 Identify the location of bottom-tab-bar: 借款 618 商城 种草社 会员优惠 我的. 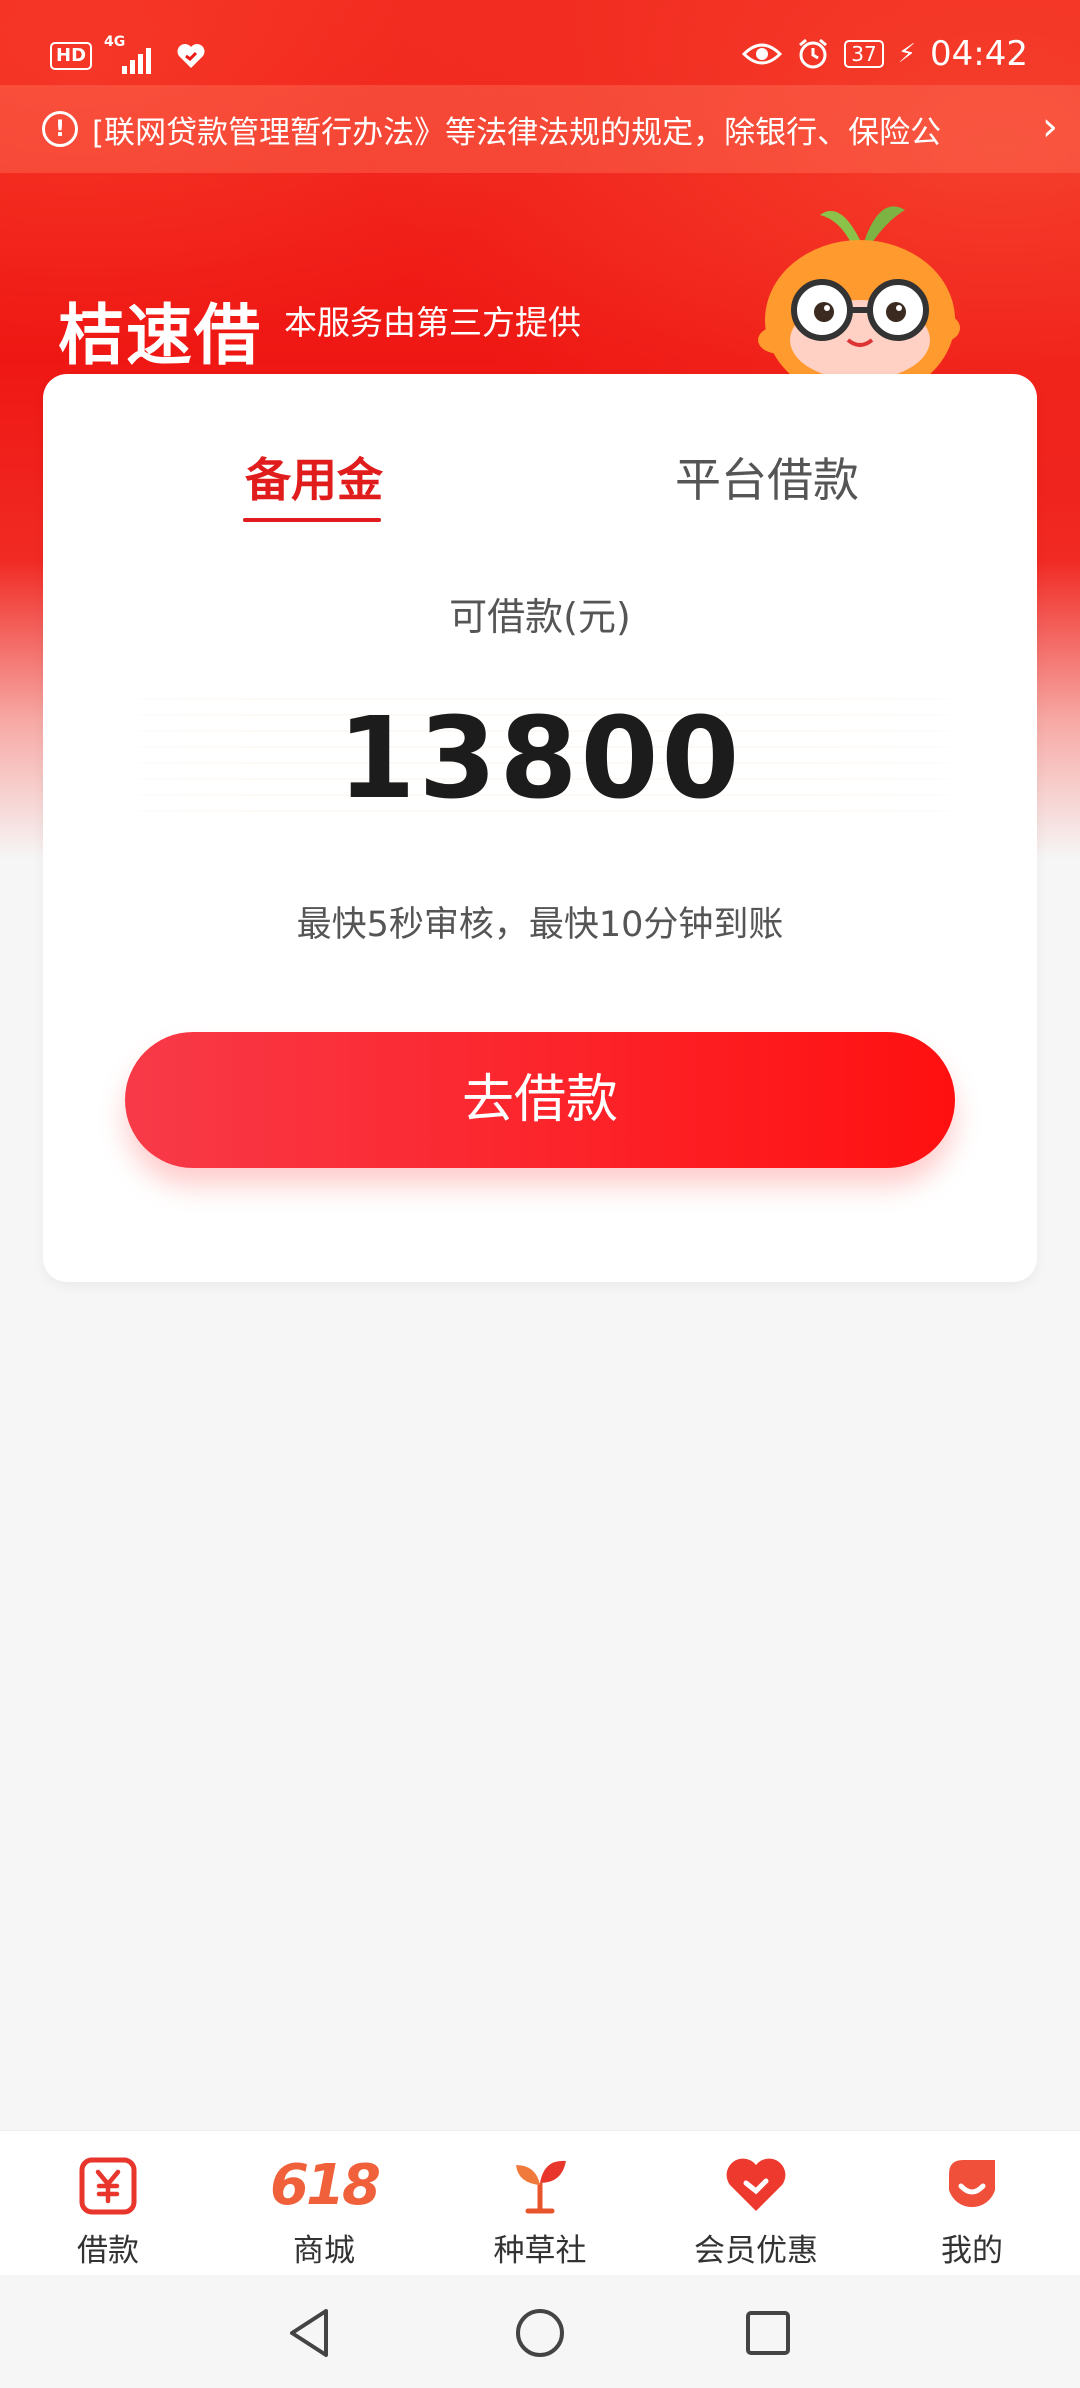
(540, 2203).